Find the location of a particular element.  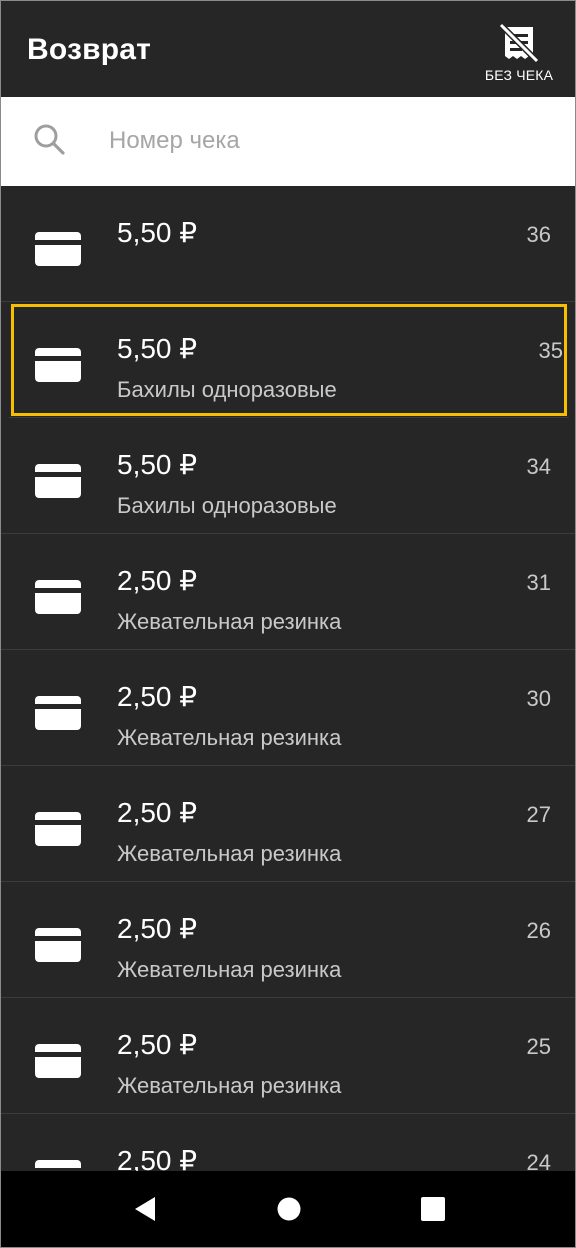

receipt-row-36: 5,50 ₽ 36 is located at coordinates (288, 244).